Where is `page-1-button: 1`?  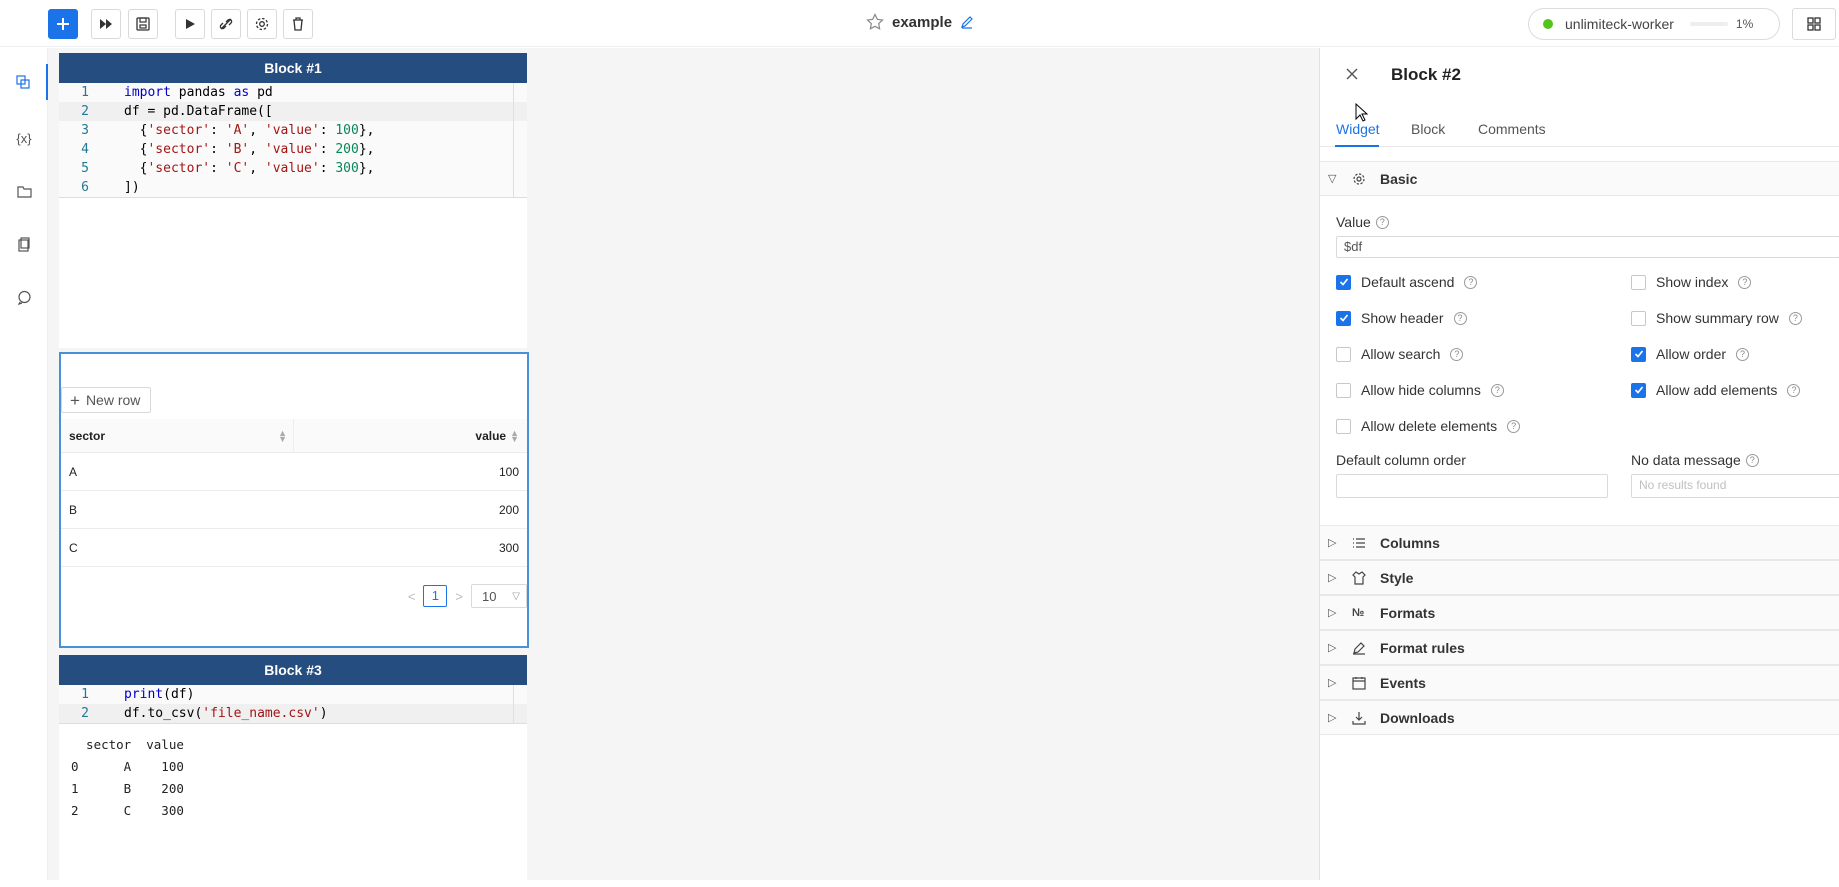 page-1-button: 1 is located at coordinates (435, 596).